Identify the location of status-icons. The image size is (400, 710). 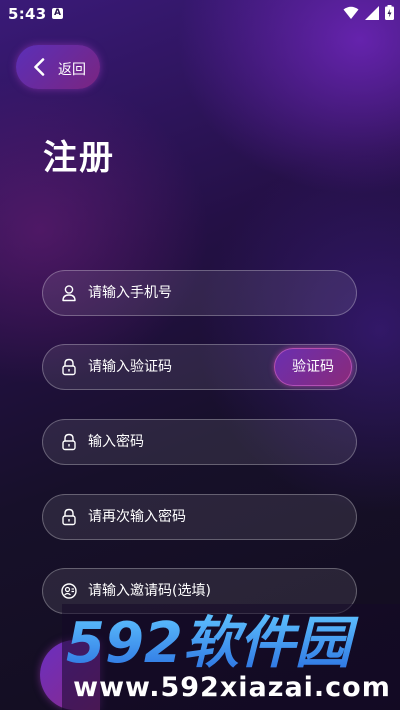
(368, 12).